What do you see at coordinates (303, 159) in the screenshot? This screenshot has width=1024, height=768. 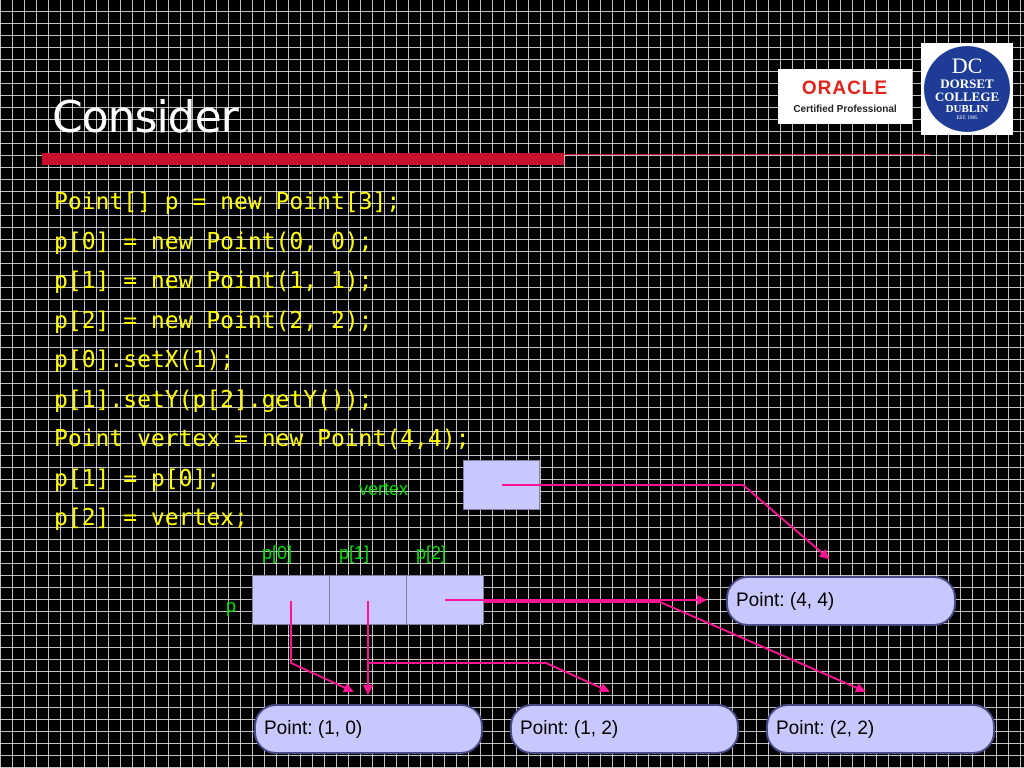 I see `title-underline` at bounding box center [303, 159].